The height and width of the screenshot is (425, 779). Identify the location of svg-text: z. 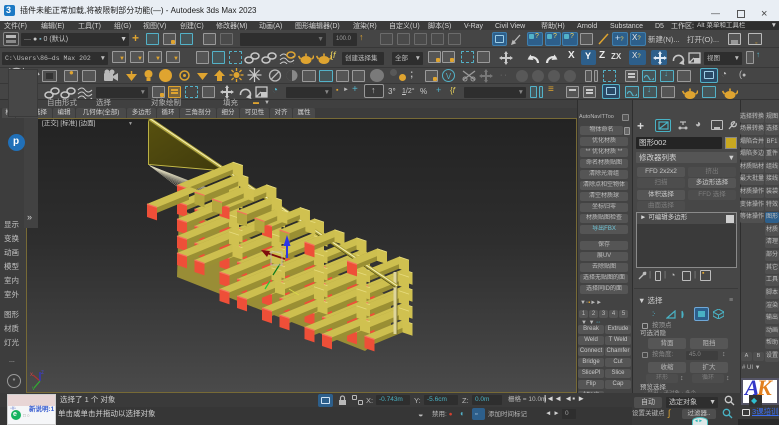
(42, 373).